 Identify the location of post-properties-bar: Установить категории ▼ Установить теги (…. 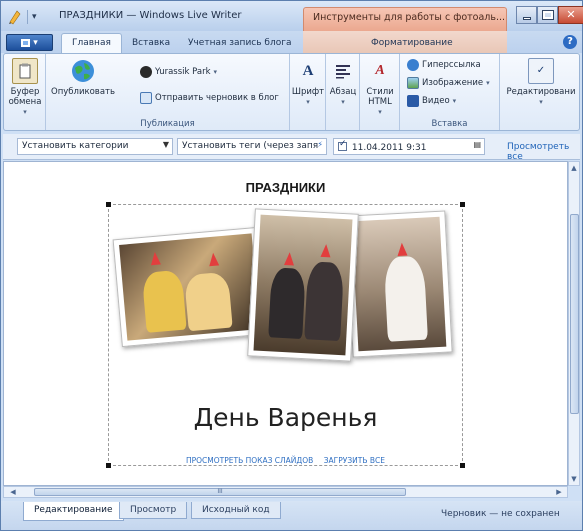
(291, 148).